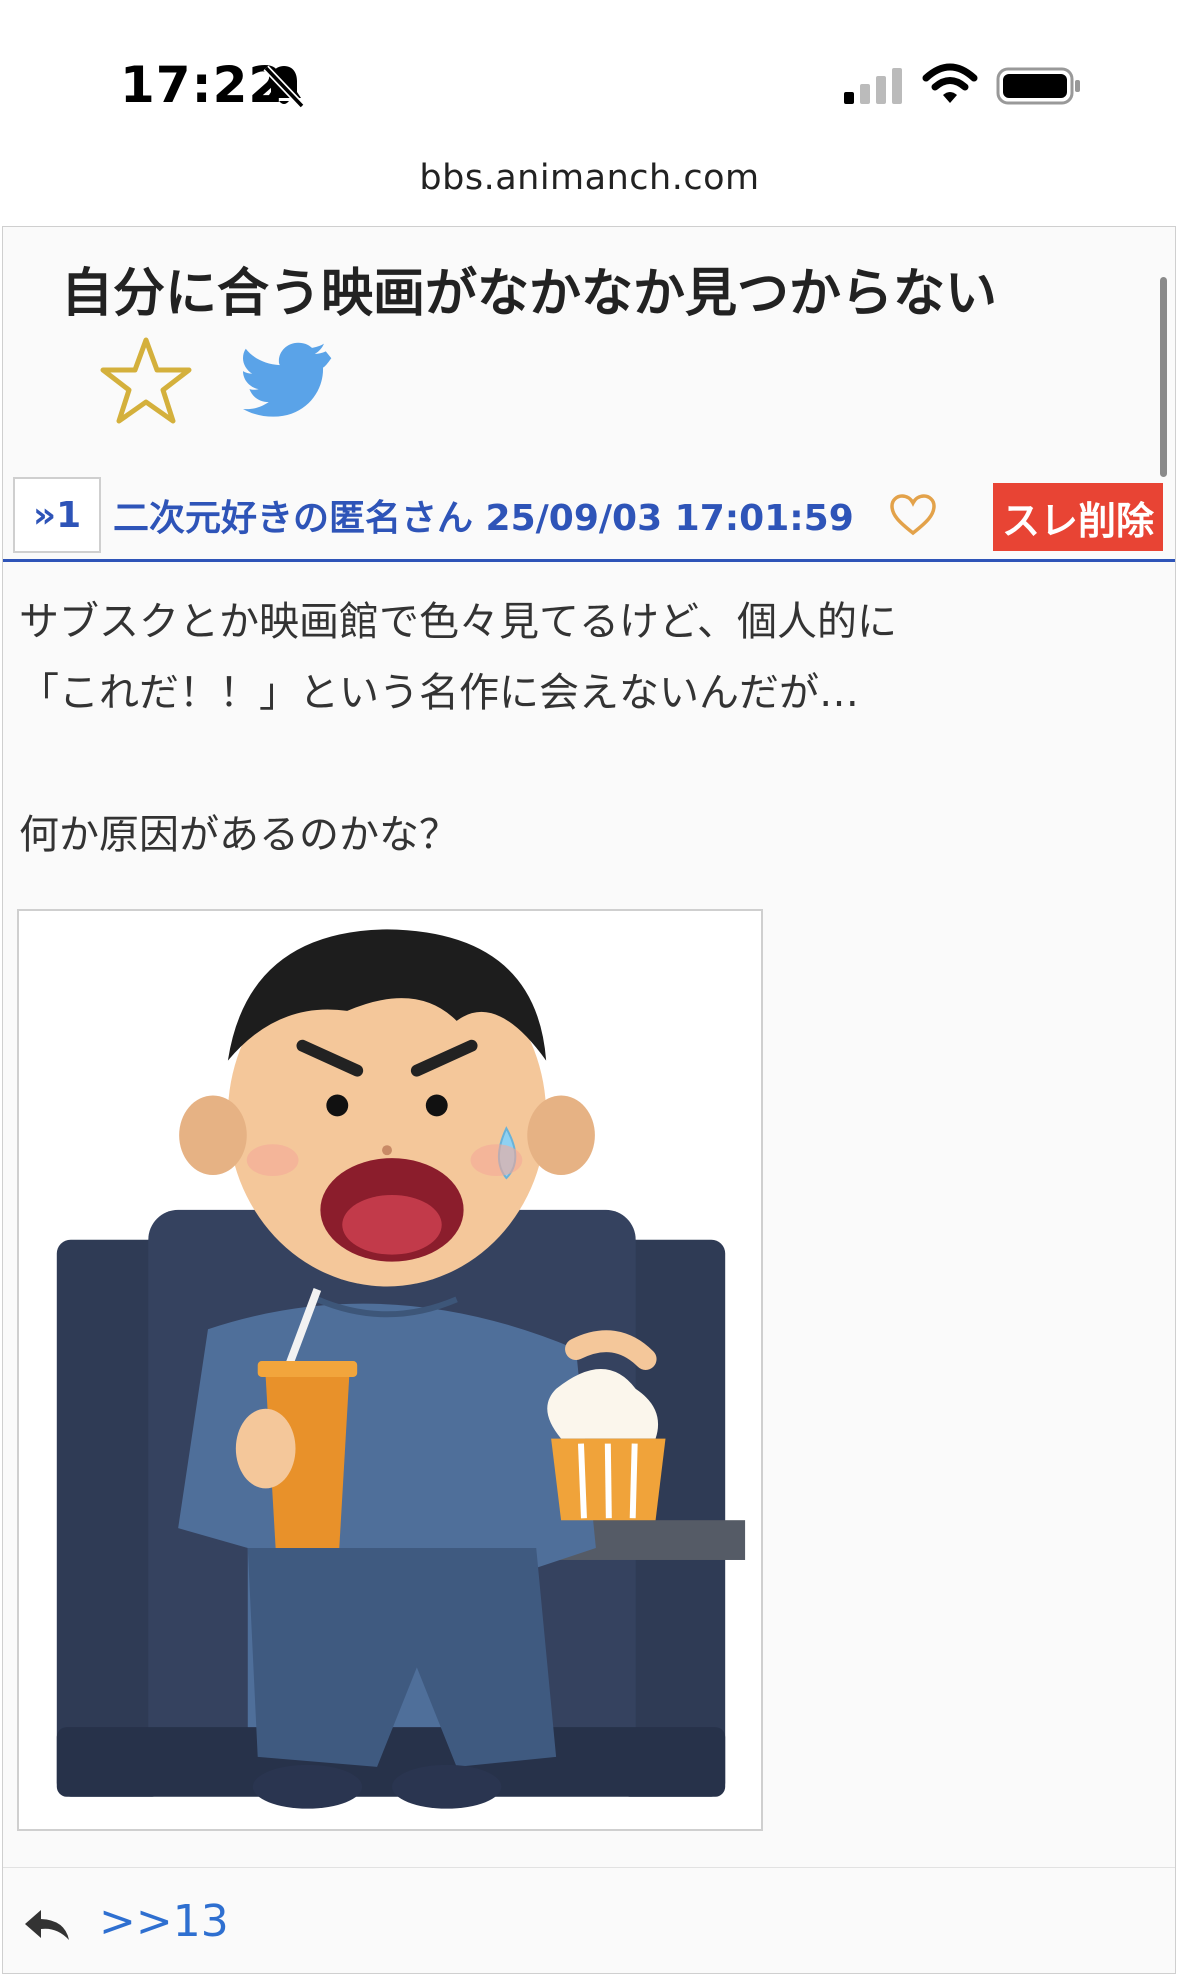  Describe the element at coordinates (1078, 517) in the screenshot. I see `delete-thread-button: スレ削除` at that location.